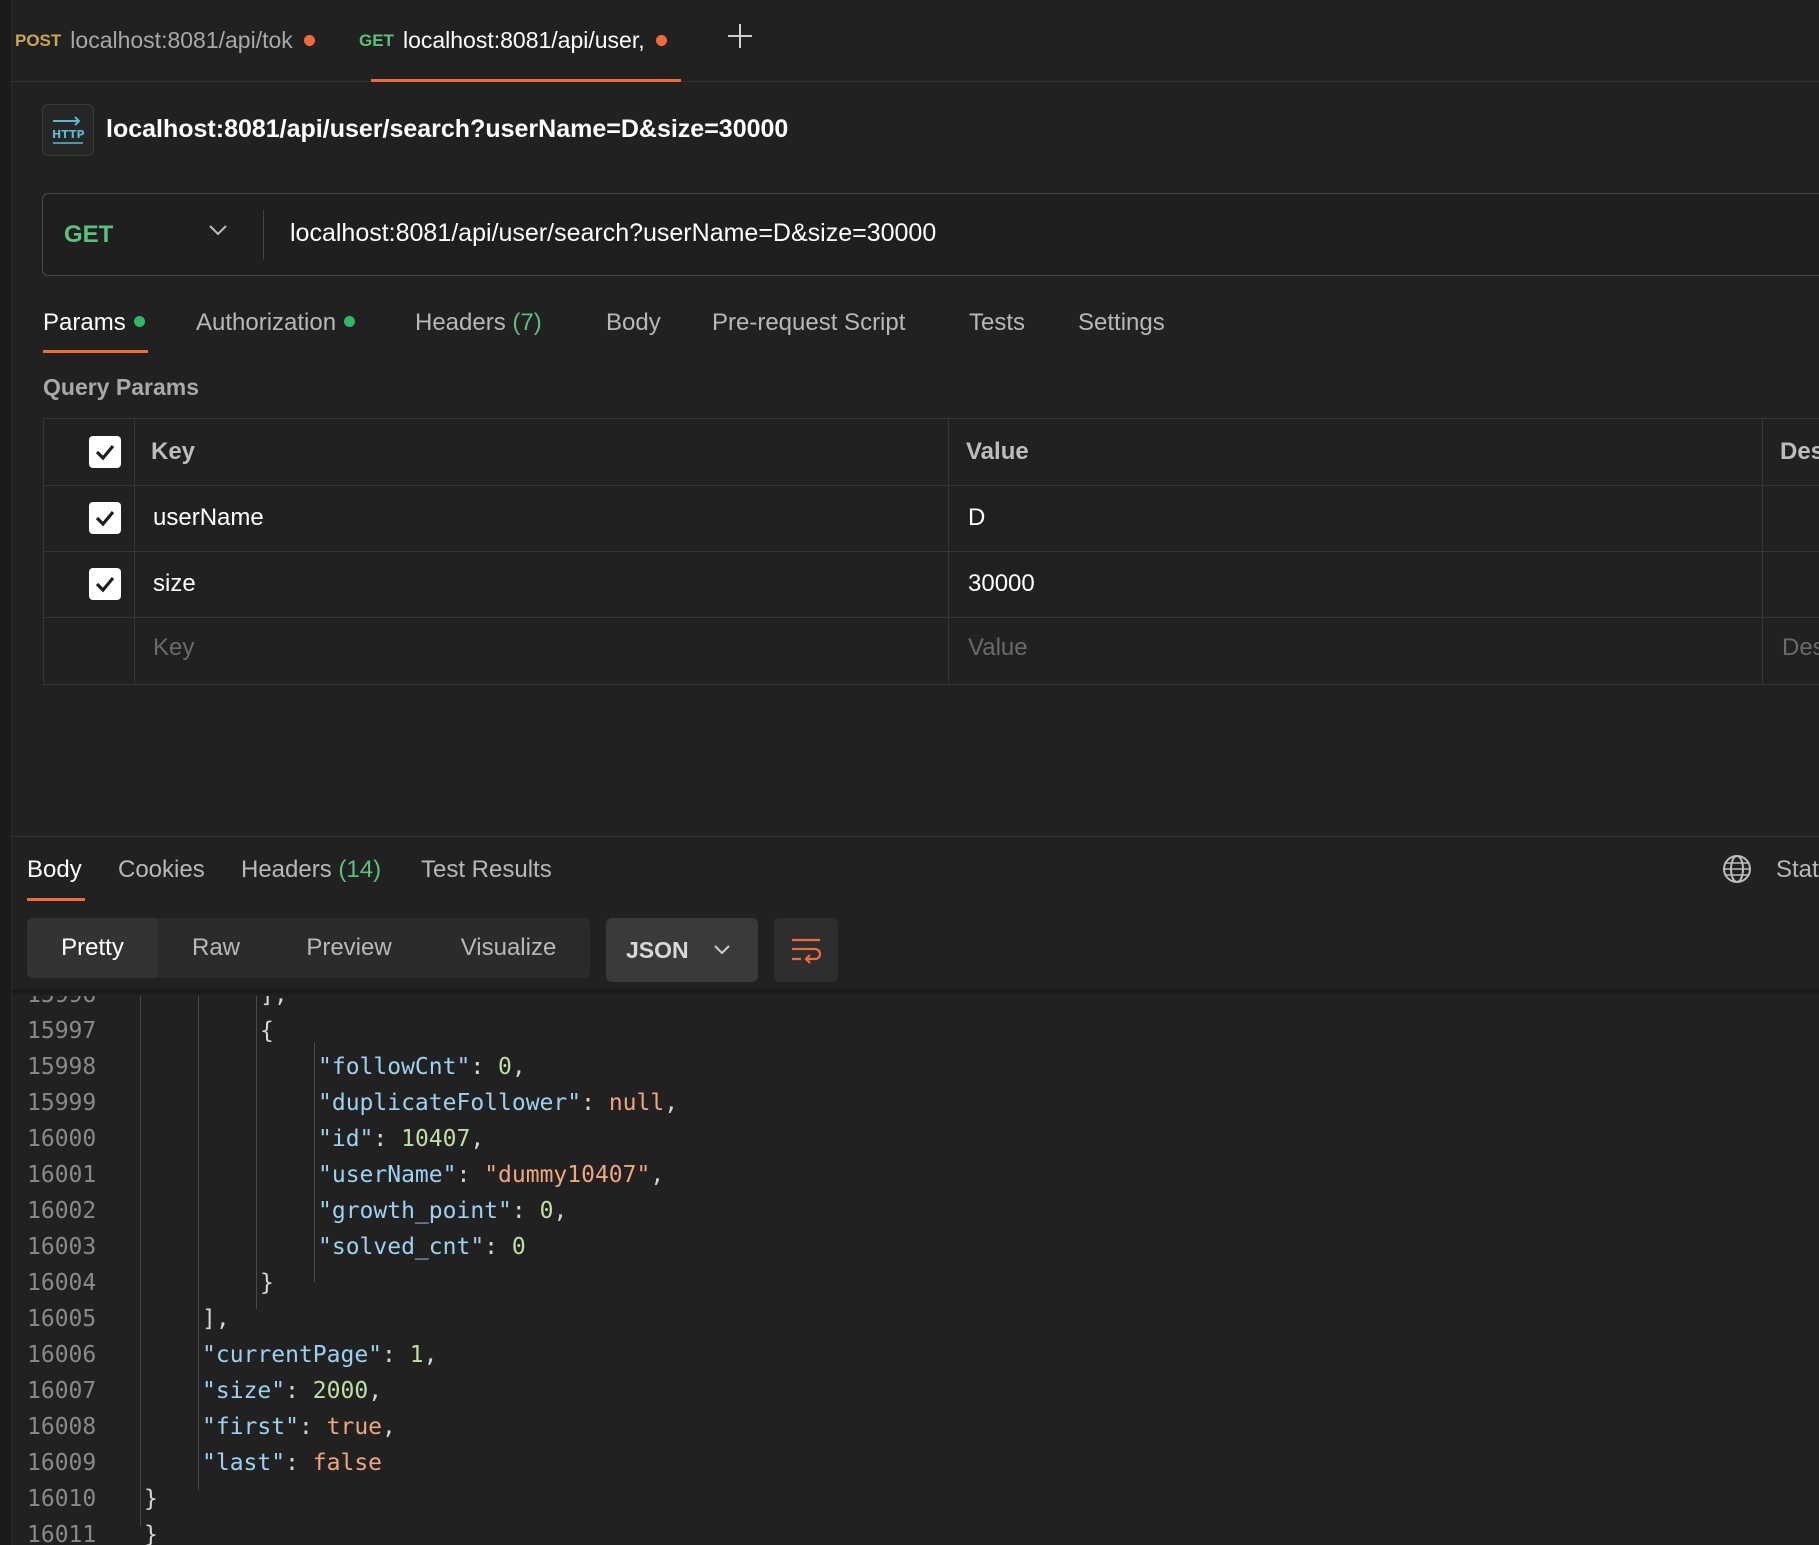  I want to click on query-params-label: Query Params, so click(121, 387).